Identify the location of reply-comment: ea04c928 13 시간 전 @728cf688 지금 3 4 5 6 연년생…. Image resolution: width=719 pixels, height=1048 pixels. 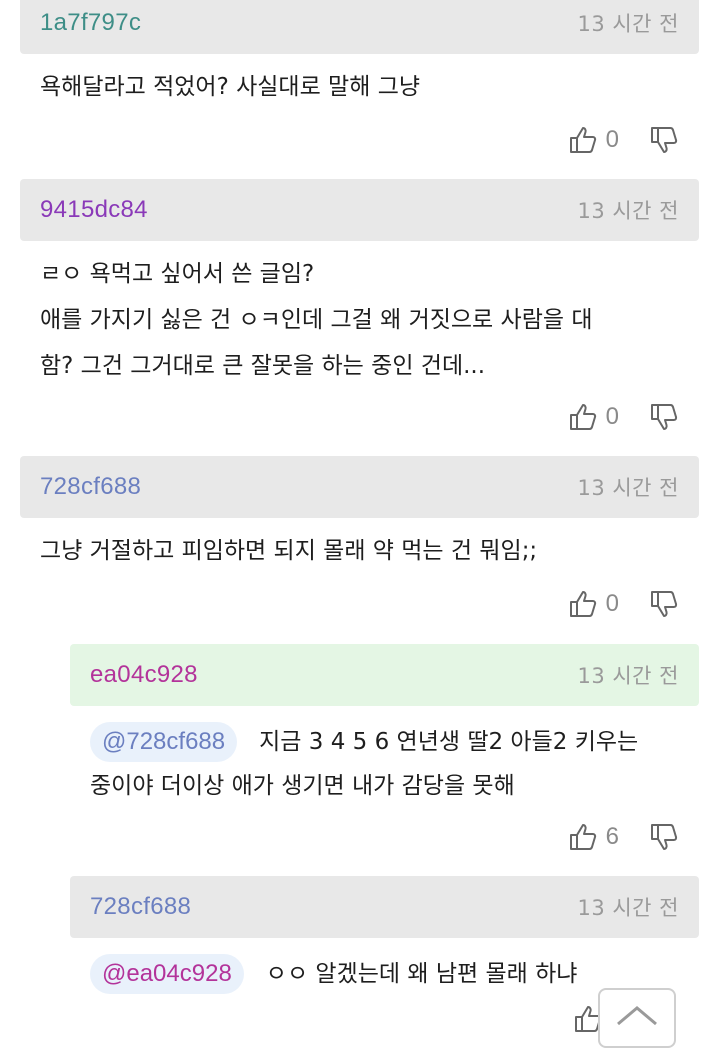
(384, 726).